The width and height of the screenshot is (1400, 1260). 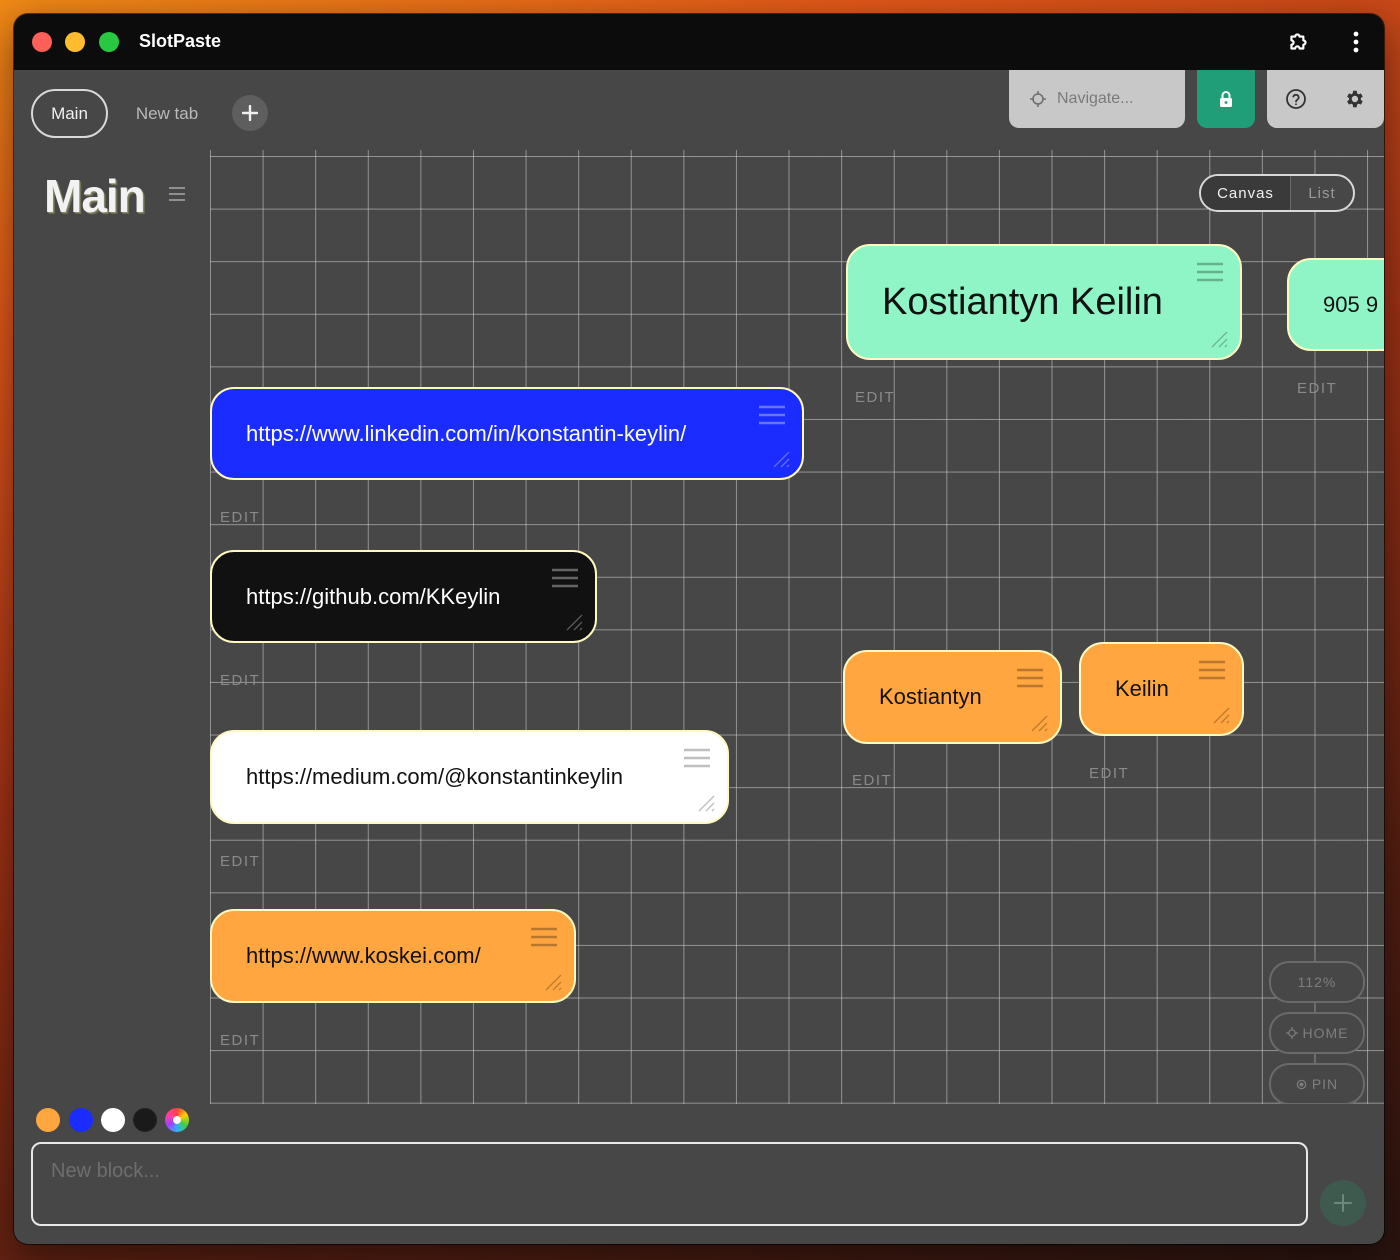 I want to click on color-picker-swatch, so click(x=177, y=1120).